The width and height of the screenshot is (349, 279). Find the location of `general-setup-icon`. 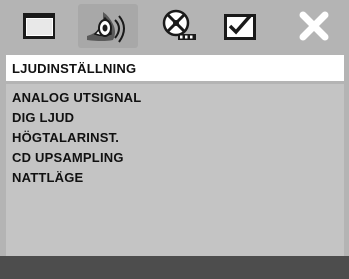

general-setup-icon is located at coordinates (39, 26).